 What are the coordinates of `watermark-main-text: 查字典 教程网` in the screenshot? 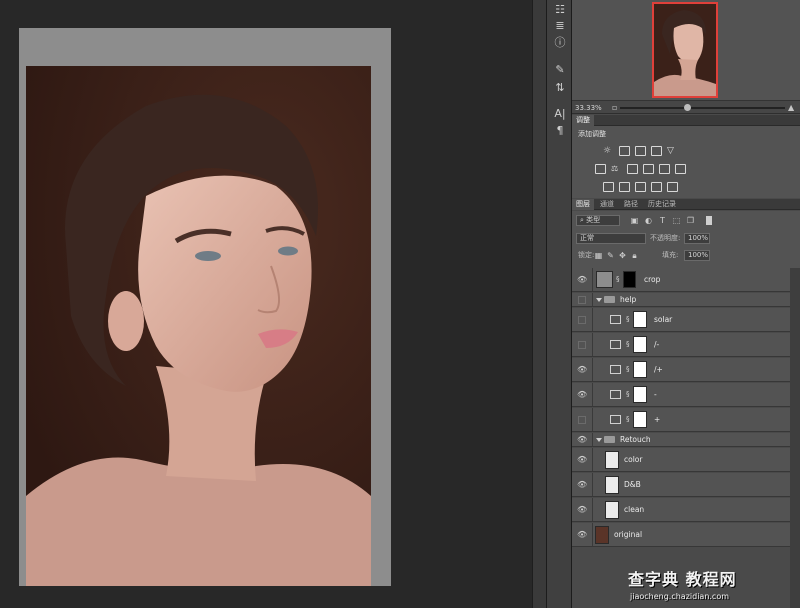 It's located at (682, 579).